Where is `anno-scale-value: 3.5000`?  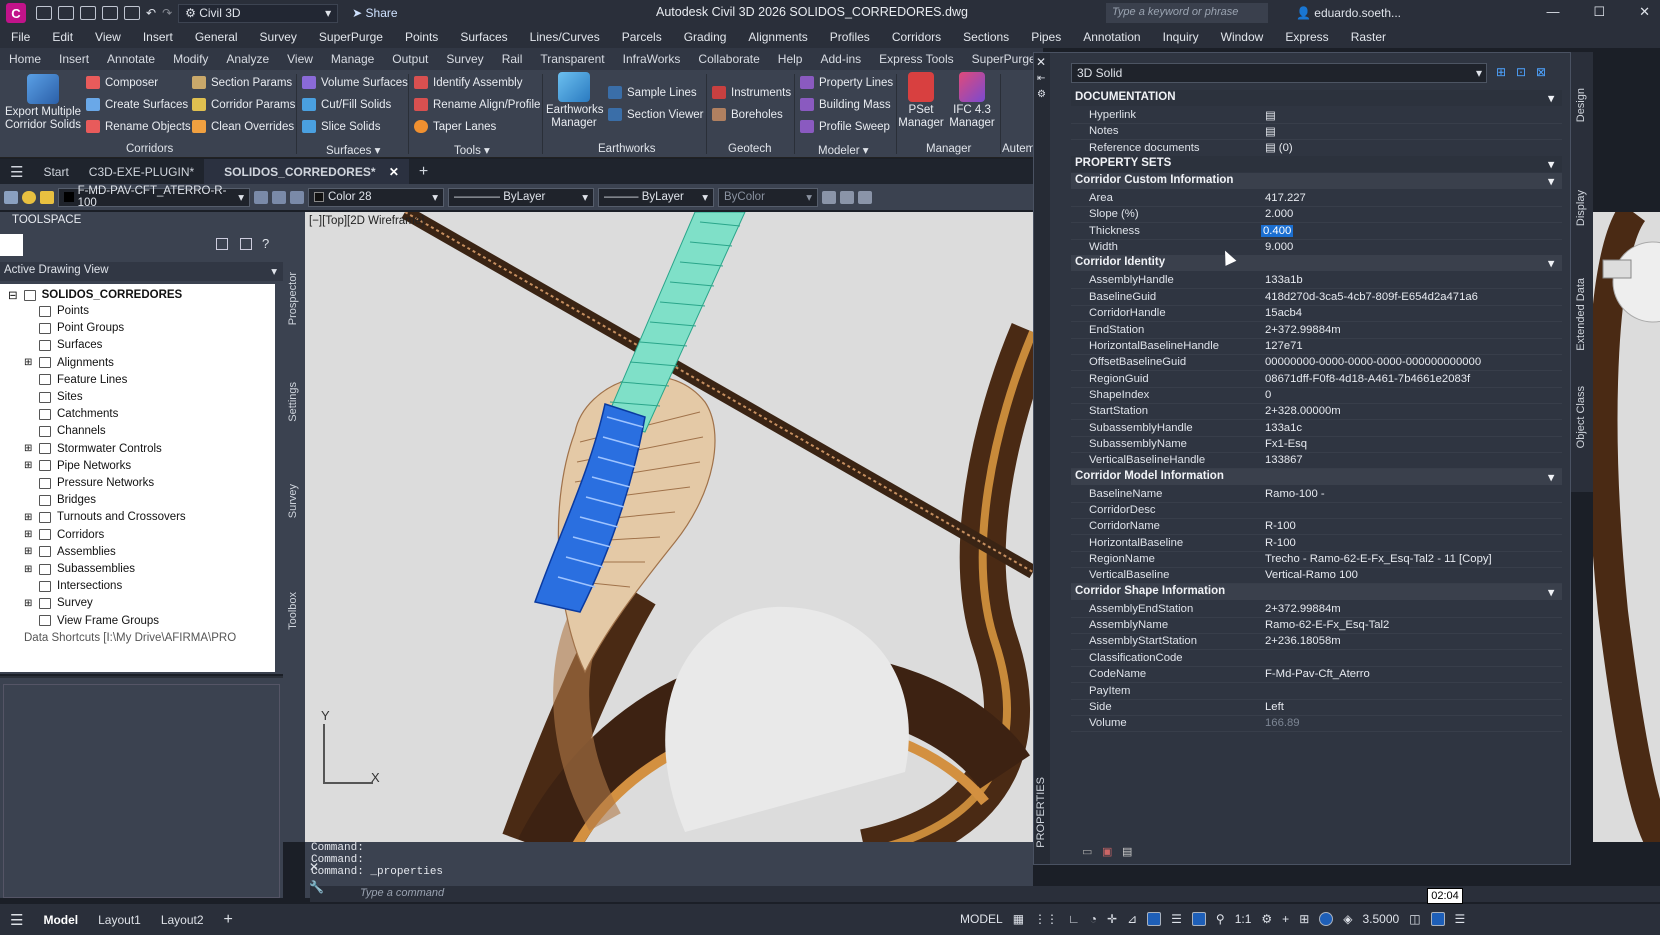 anno-scale-value: 3.5000 is located at coordinates (1380, 919).